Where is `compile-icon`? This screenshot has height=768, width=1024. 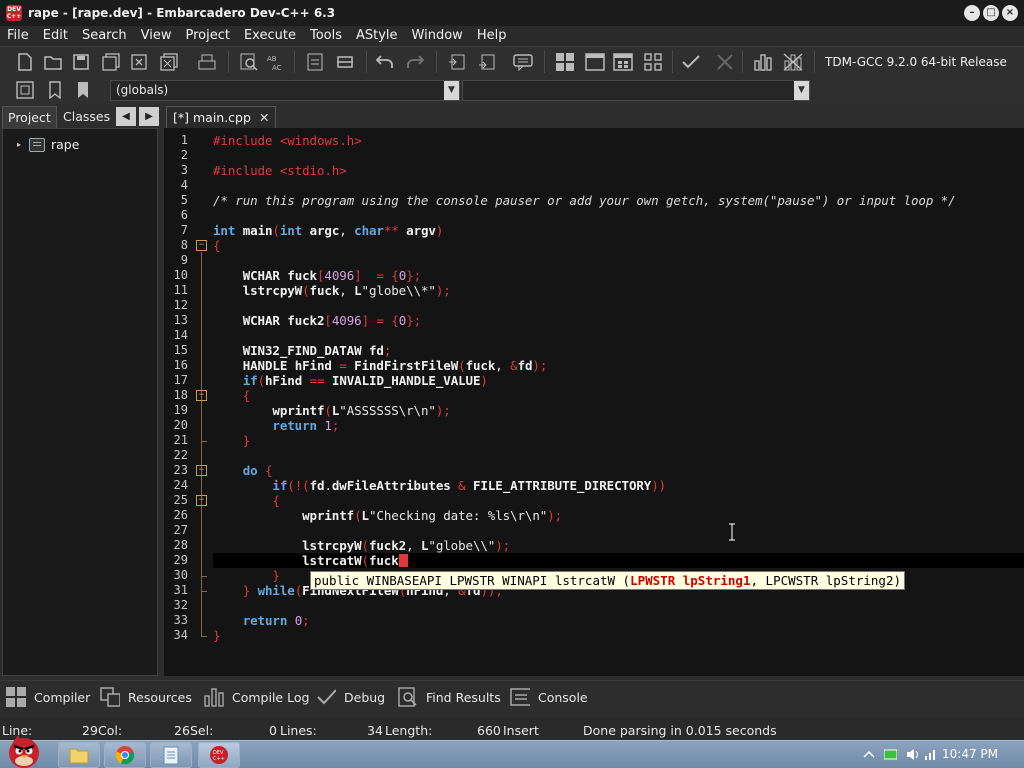
compile-icon is located at coordinates (565, 62).